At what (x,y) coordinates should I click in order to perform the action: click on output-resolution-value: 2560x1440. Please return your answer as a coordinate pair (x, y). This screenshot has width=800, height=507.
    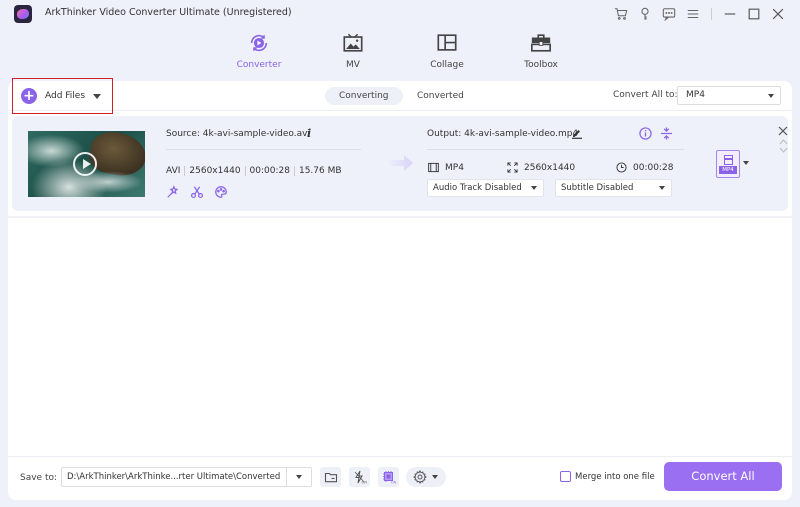
    Looking at the image, I should click on (550, 167).